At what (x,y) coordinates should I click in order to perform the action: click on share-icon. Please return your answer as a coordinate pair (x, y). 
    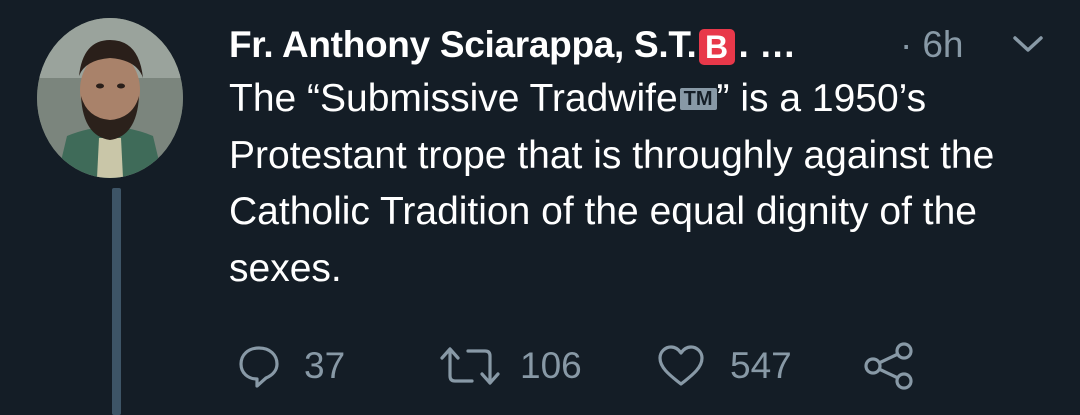
    Looking at the image, I should click on (888, 366).